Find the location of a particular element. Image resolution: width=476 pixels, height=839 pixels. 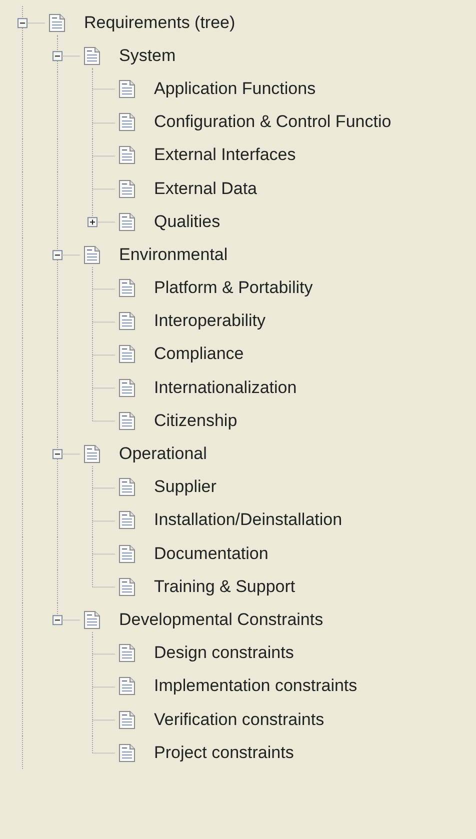

tree-item-label: Operational is located at coordinates (163, 454).